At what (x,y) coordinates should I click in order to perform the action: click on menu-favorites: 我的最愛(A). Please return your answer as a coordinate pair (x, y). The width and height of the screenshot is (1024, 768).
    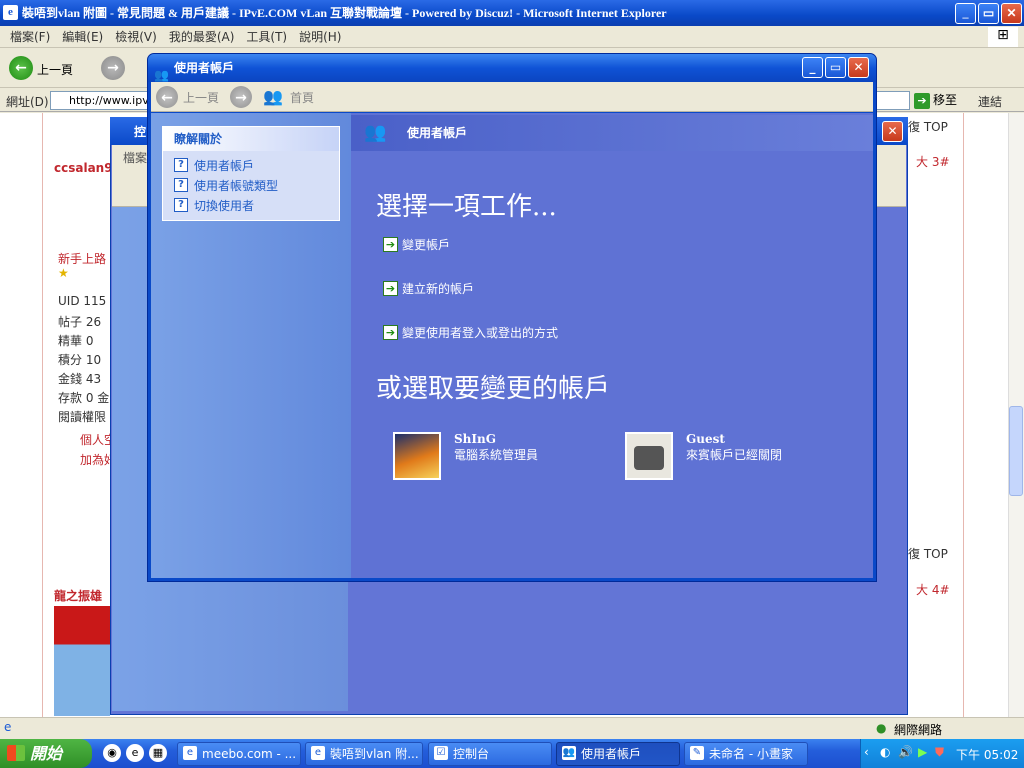
    Looking at the image, I should click on (202, 36).